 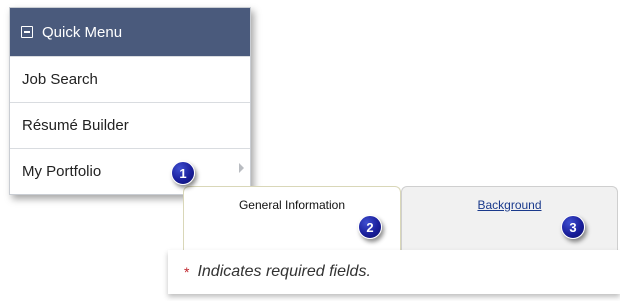 What do you see at coordinates (130, 32) in the screenshot?
I see `quick-menu-header: Quick Menu` at bounding box center [130, 32].